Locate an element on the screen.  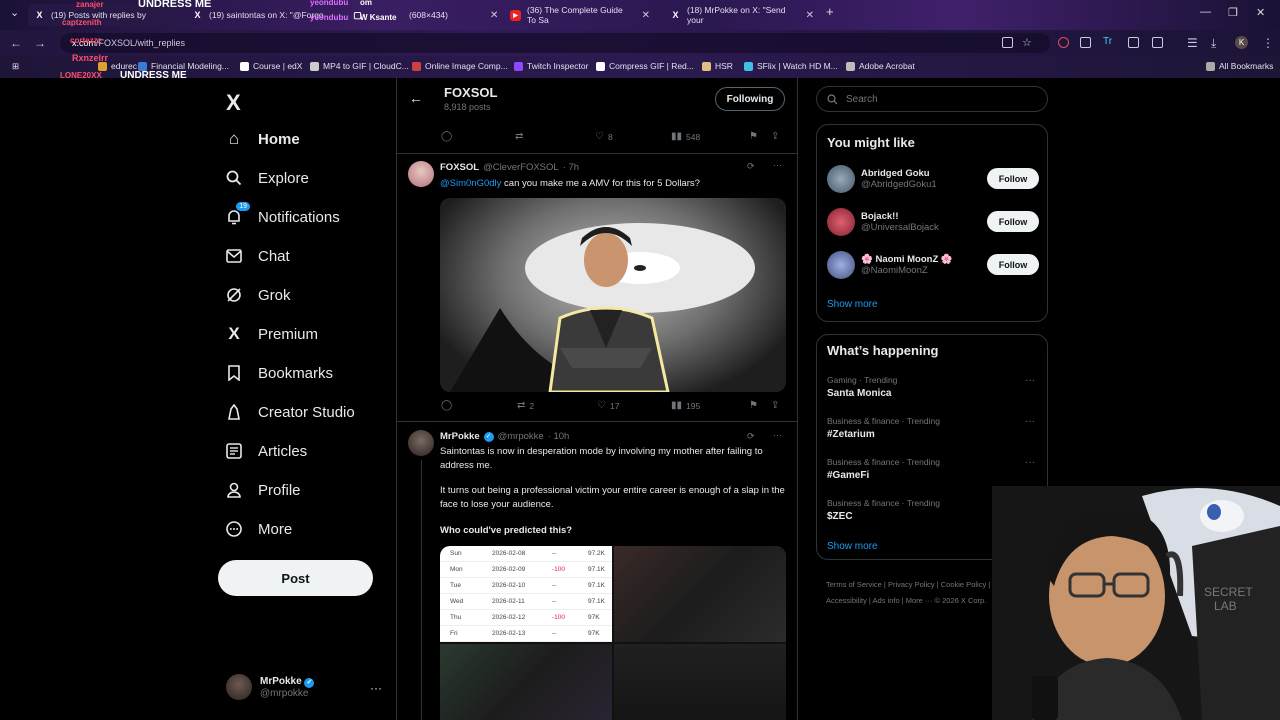
account-switcher: MrPokke ✓ @mrpokke is located at coordinates (270, 687).